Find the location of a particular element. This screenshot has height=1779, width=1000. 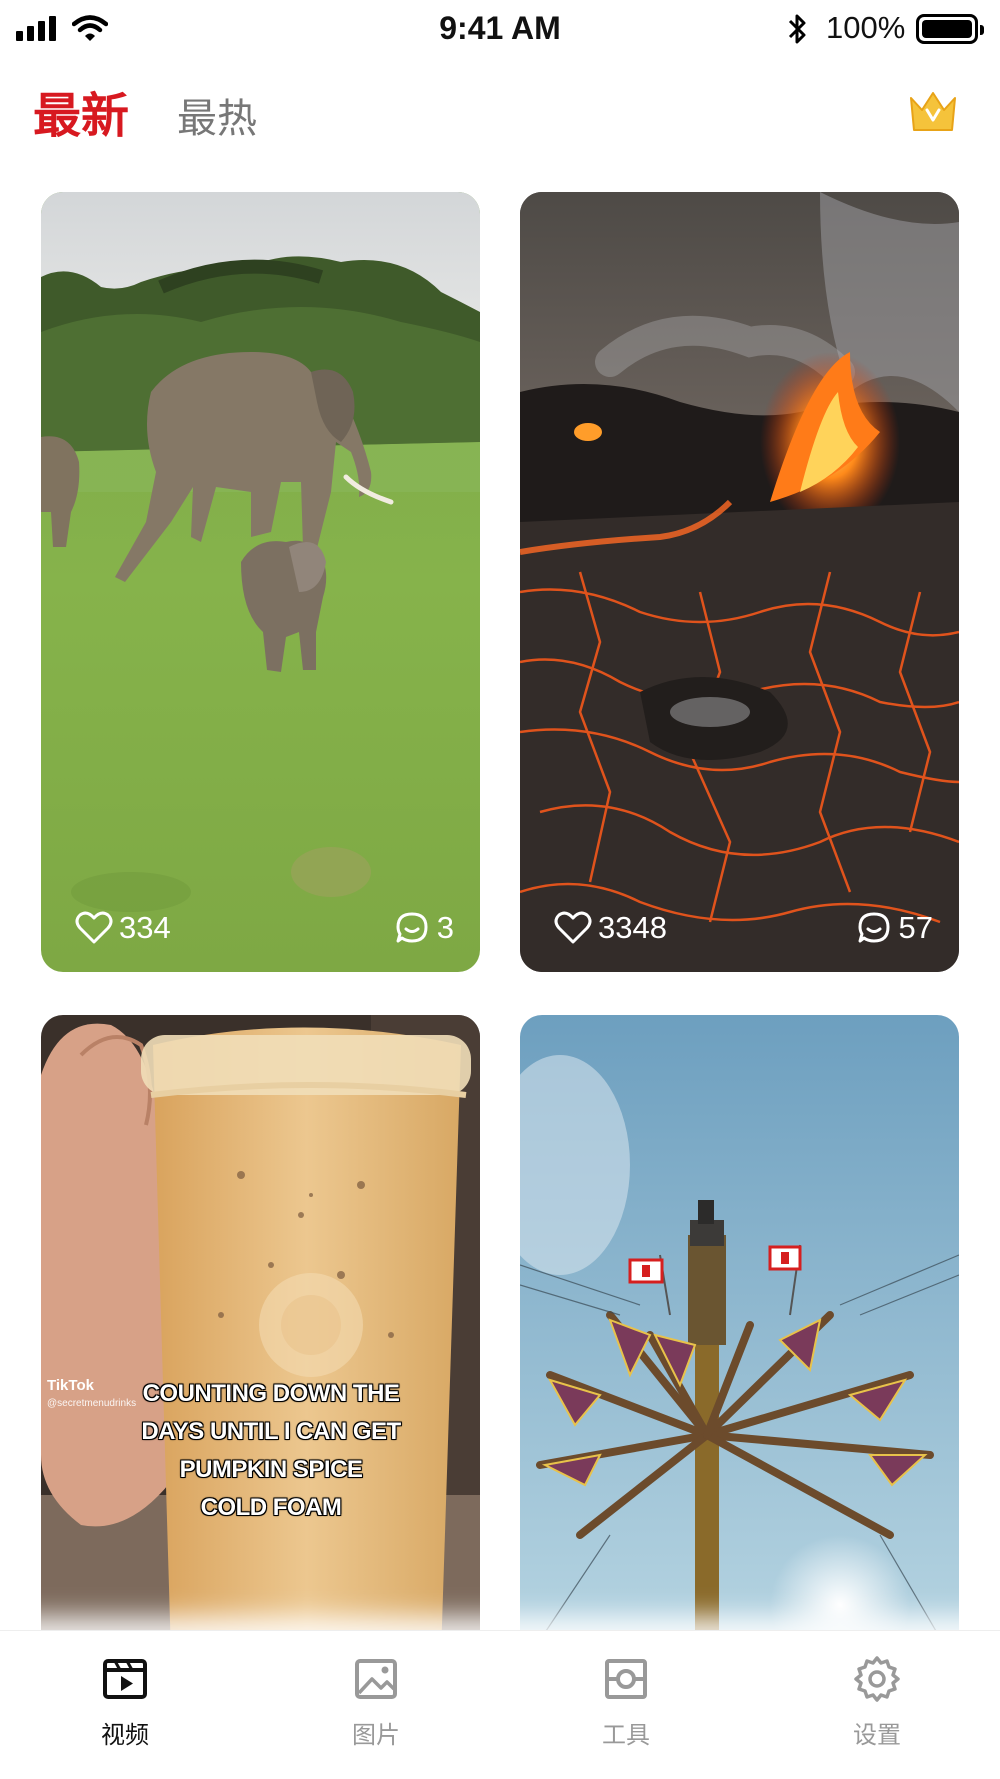

caption-line: DAYS UNTIL I CAN GET is located at coordinates (271, 1431).